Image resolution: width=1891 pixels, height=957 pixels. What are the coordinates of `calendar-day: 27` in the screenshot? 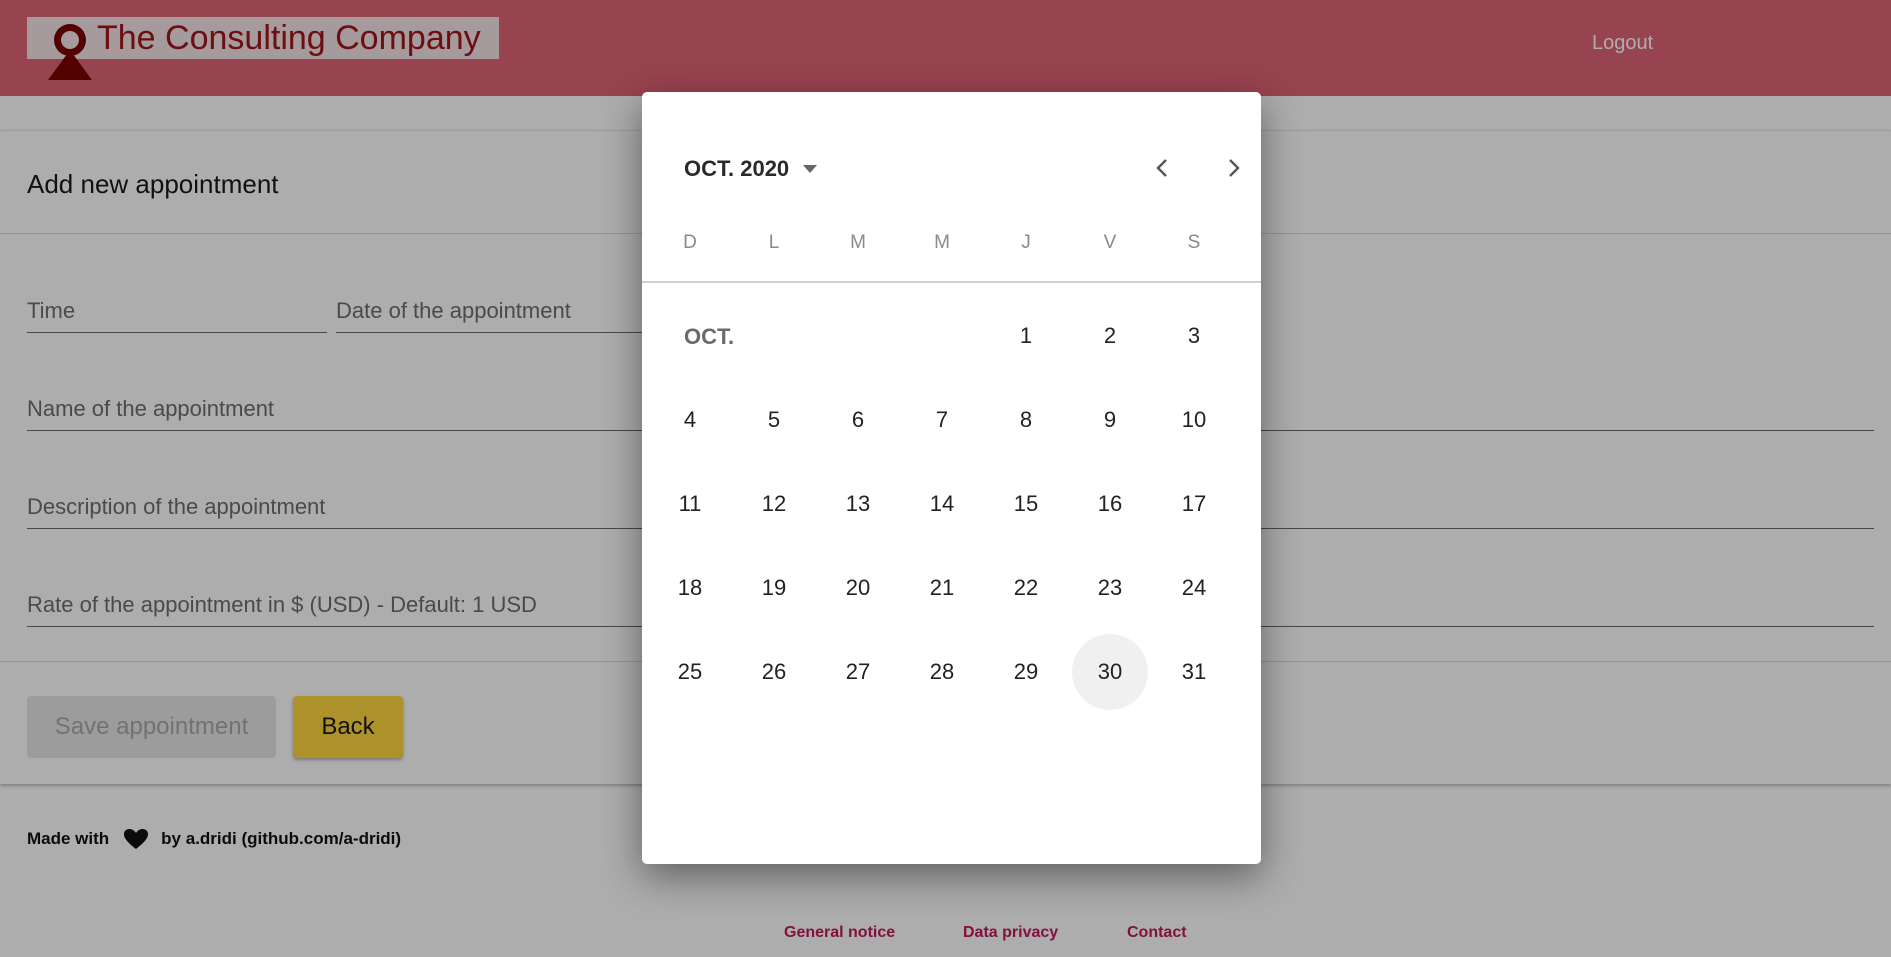 It's located at (858, 672).